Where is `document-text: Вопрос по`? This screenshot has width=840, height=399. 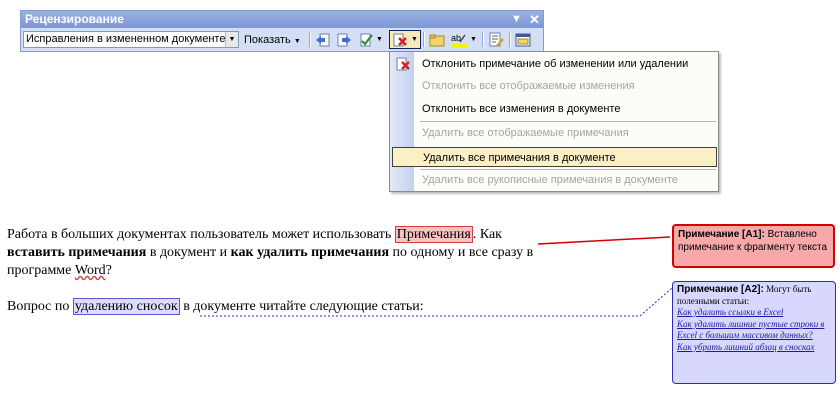 document-text: Вопрос по is located at coordinates (40, 306).